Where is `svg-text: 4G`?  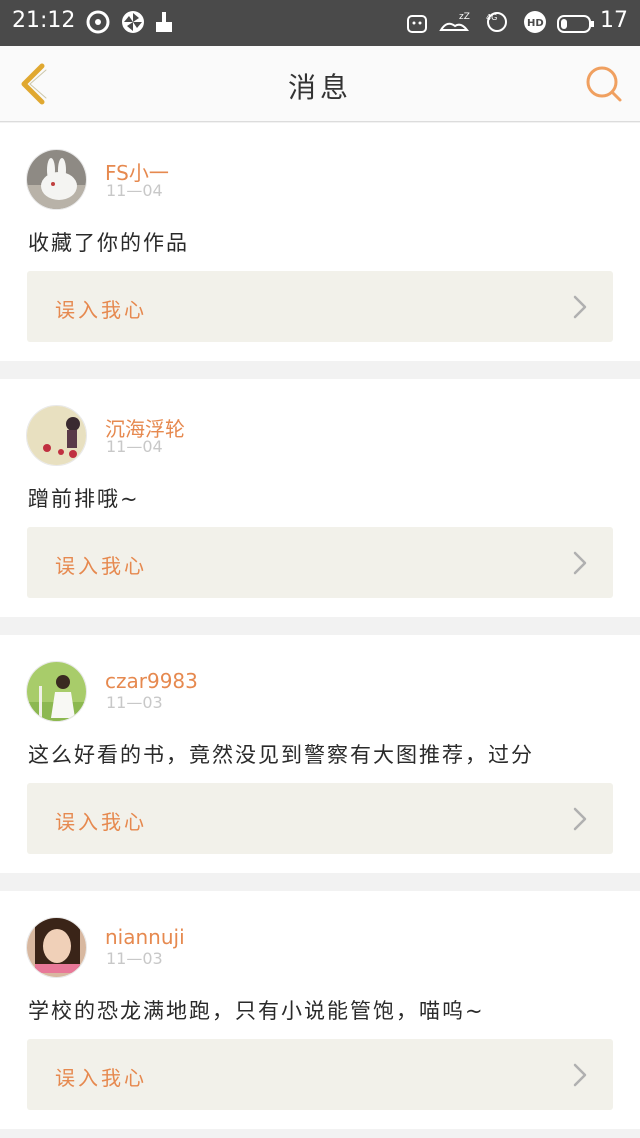
svg-text: 4G is located at coordinates (491, 17).